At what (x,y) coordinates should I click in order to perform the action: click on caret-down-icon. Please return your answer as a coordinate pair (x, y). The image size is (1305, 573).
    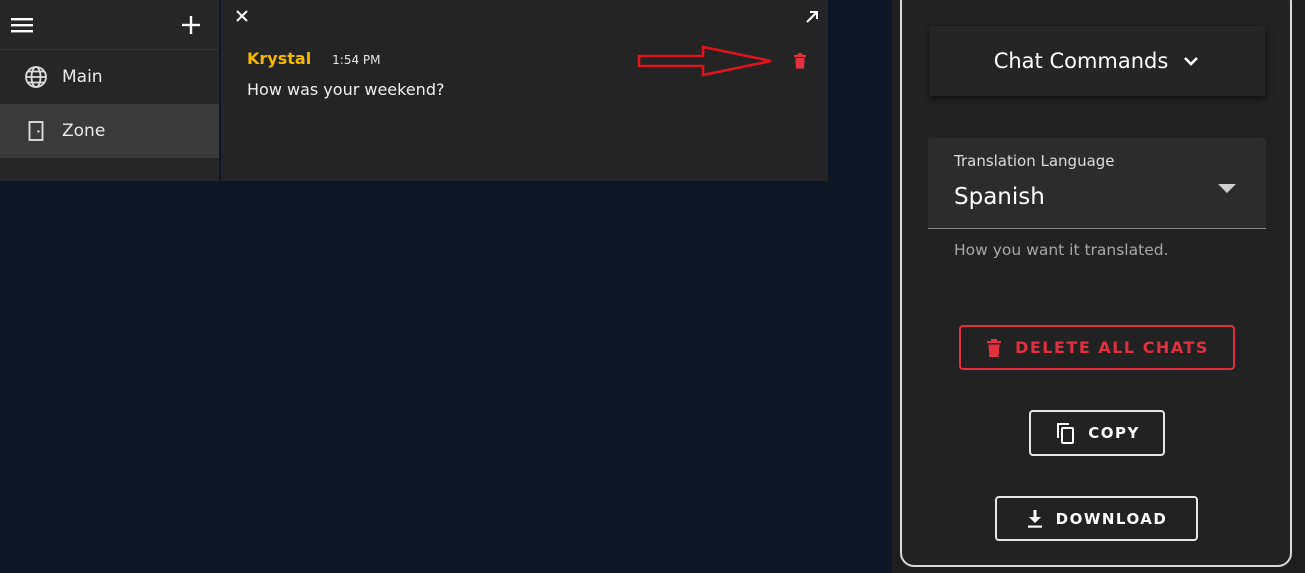
    Looking at the image, I should click on (1227, 188).